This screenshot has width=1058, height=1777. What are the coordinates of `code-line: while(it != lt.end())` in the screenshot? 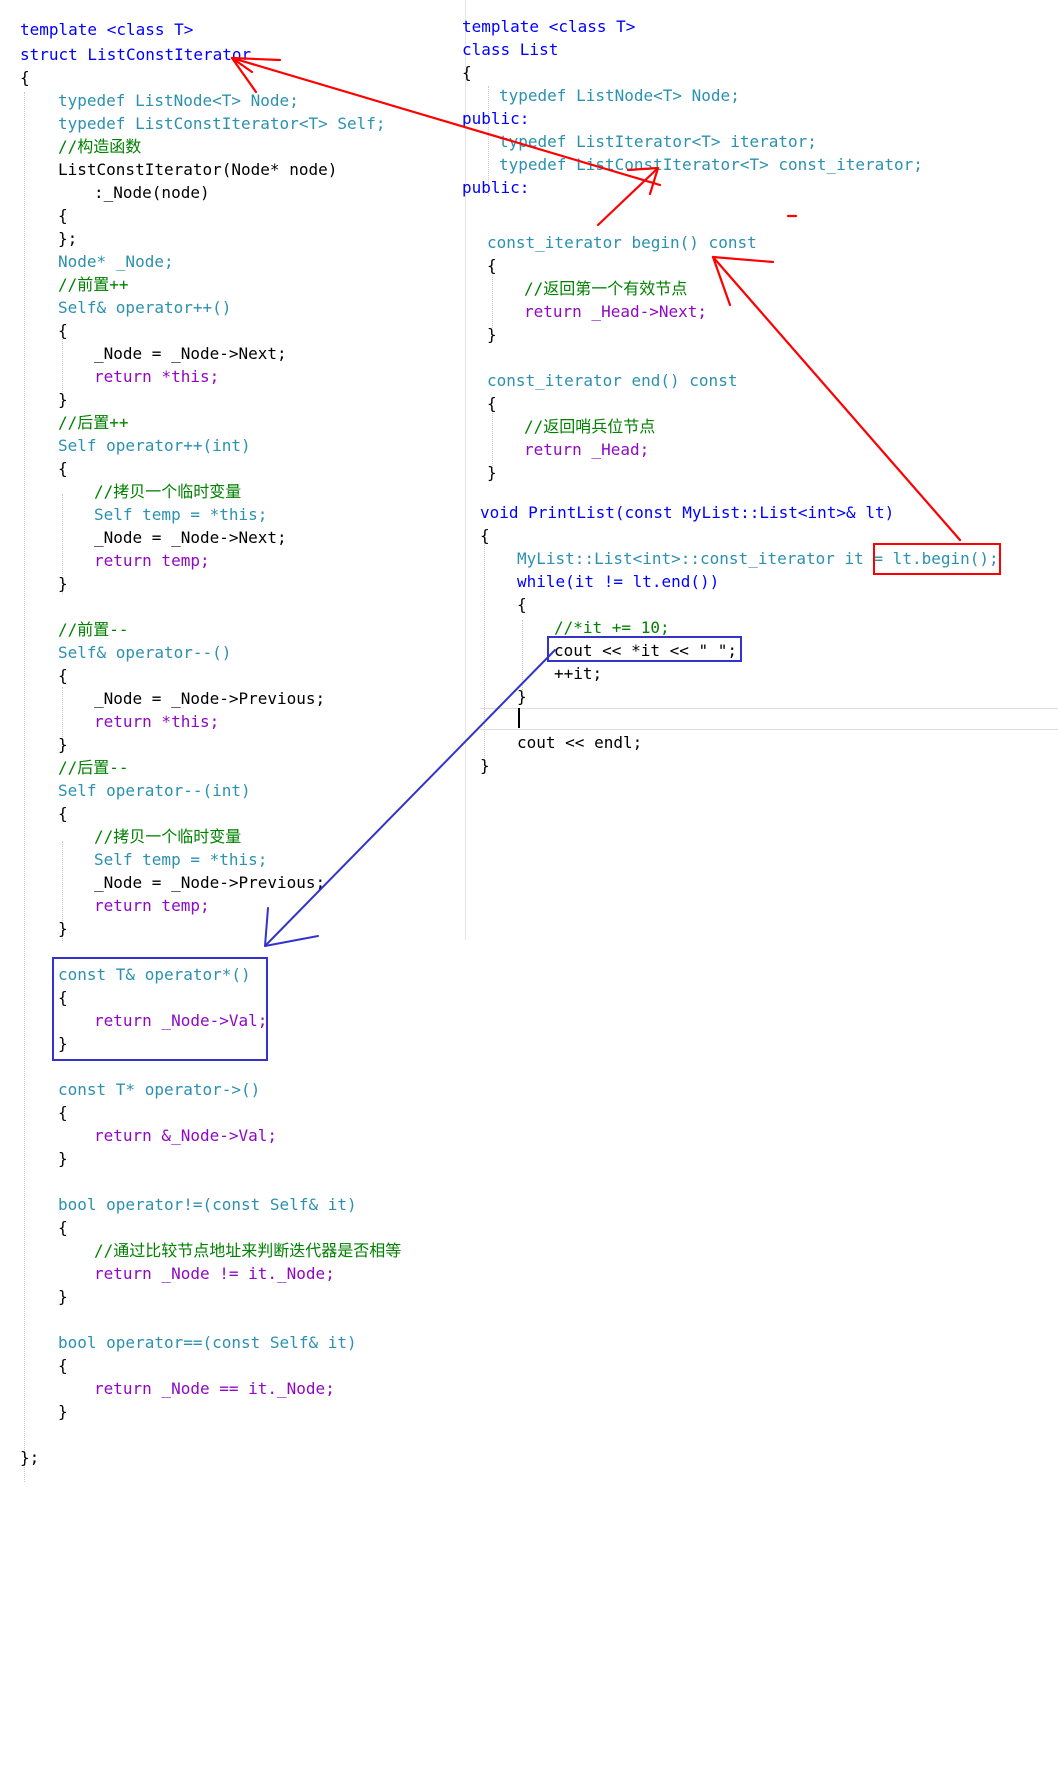 It's located at (618, 581).